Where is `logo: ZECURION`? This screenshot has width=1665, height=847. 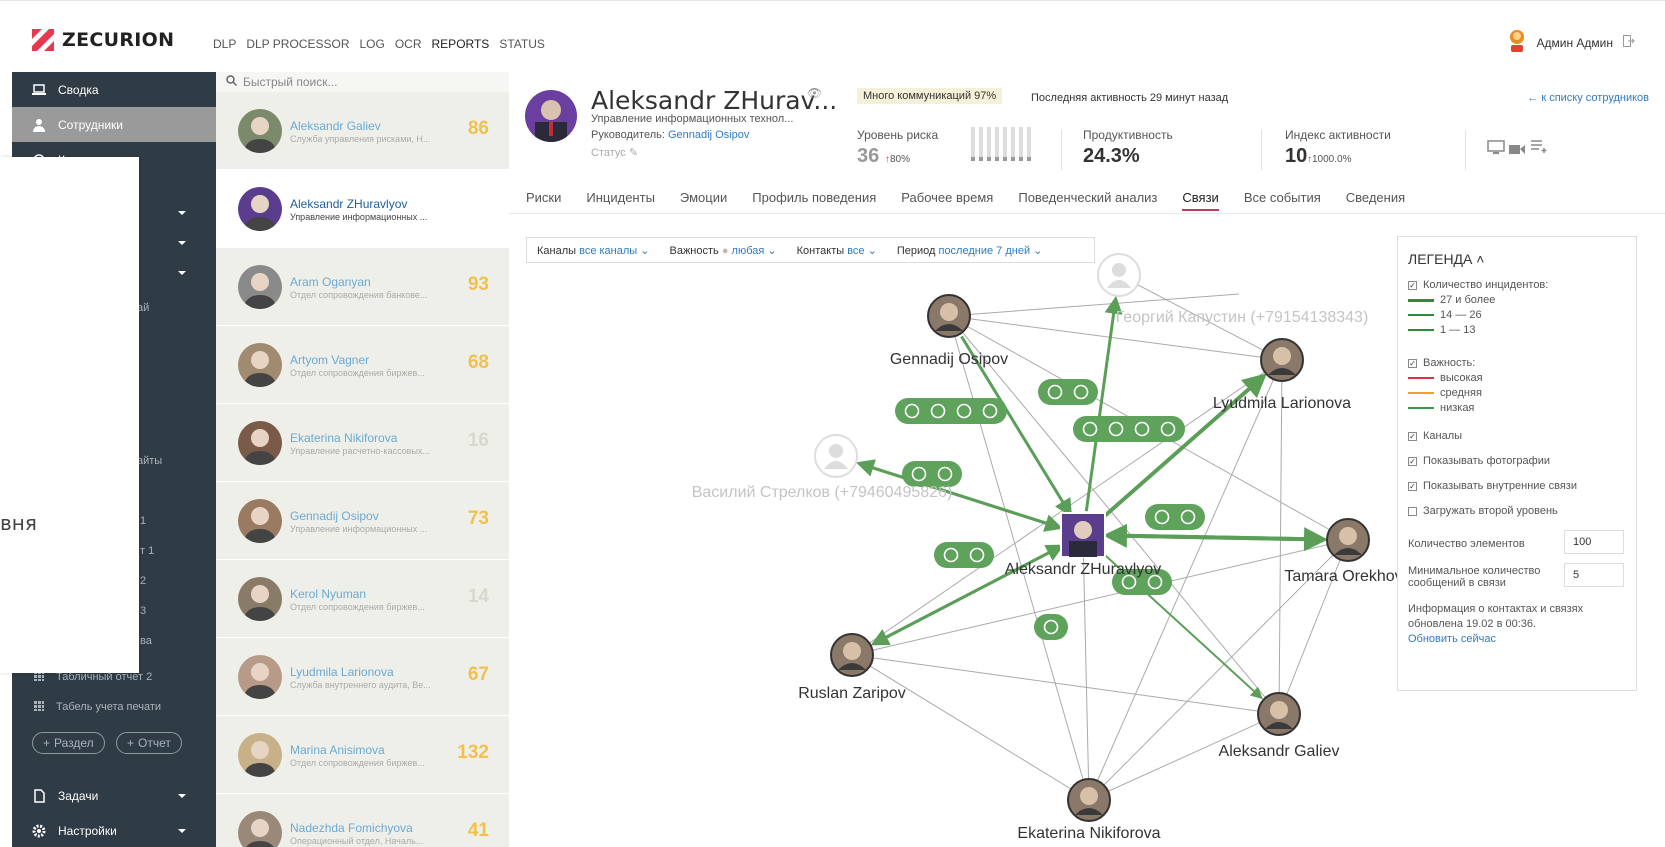
logo: ZECURION is located at coordinates (103, 40).